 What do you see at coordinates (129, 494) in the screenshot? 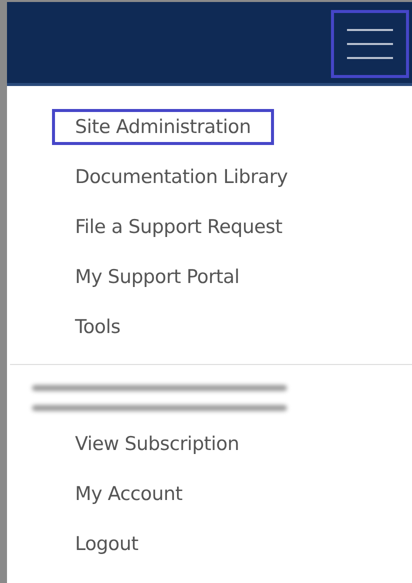
I see `menu-item: My Account` at bounding box center [129, 494].